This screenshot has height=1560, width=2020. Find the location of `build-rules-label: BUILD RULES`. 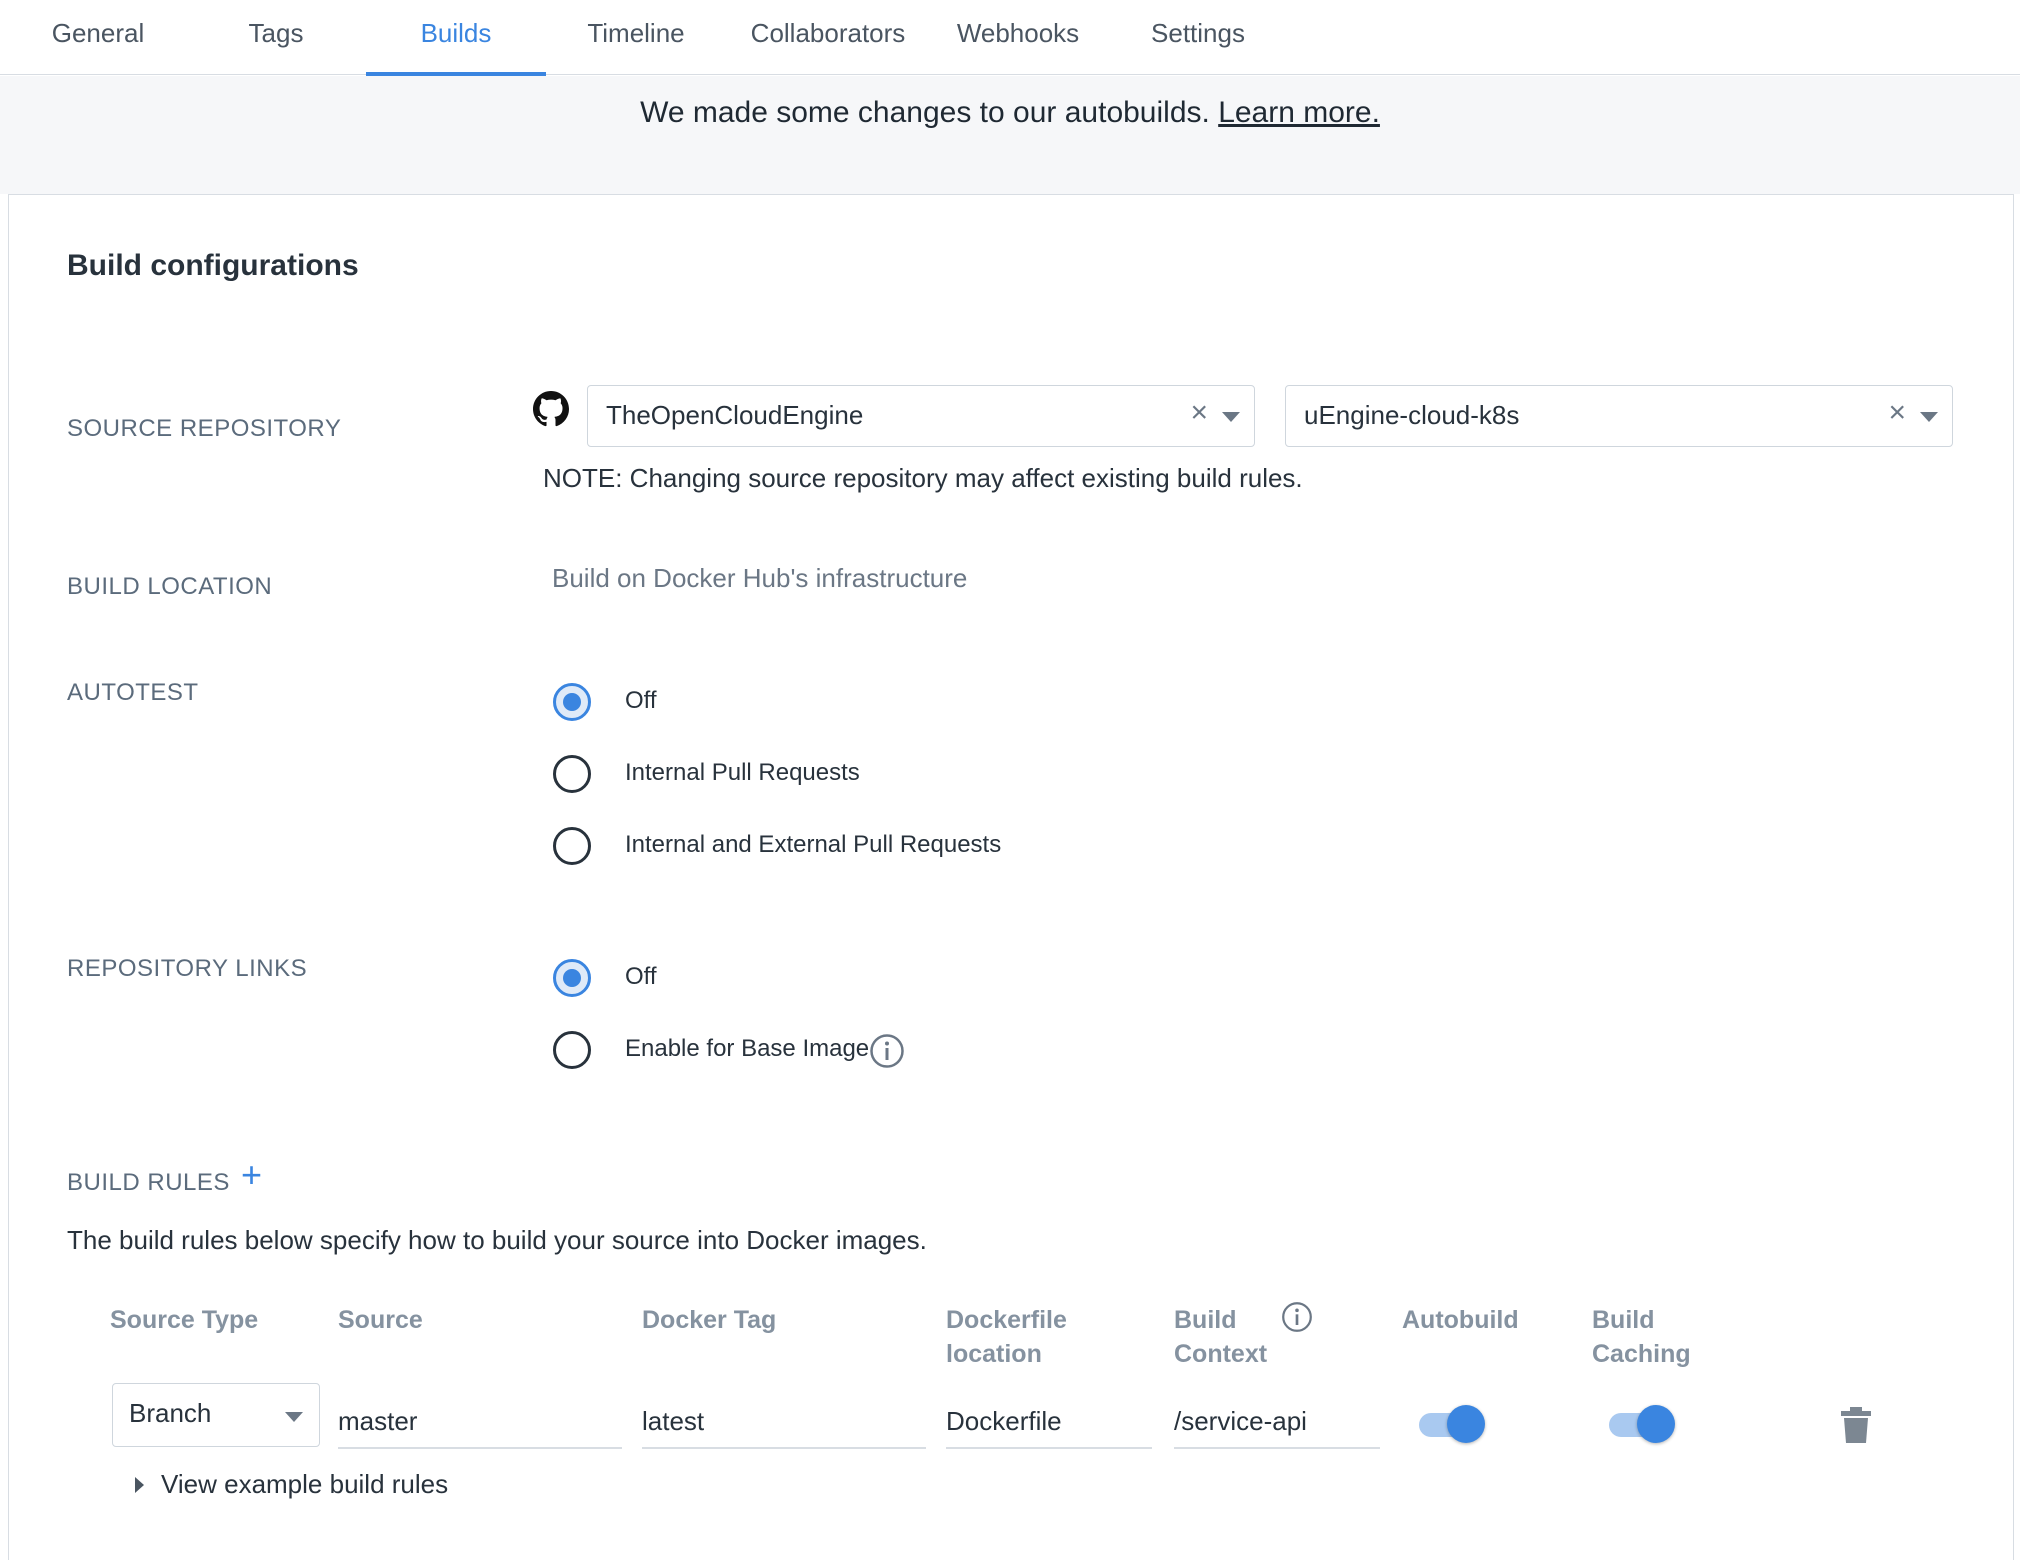

build-rules-label: BUILD RULES is located at coordinates (148, 1182).